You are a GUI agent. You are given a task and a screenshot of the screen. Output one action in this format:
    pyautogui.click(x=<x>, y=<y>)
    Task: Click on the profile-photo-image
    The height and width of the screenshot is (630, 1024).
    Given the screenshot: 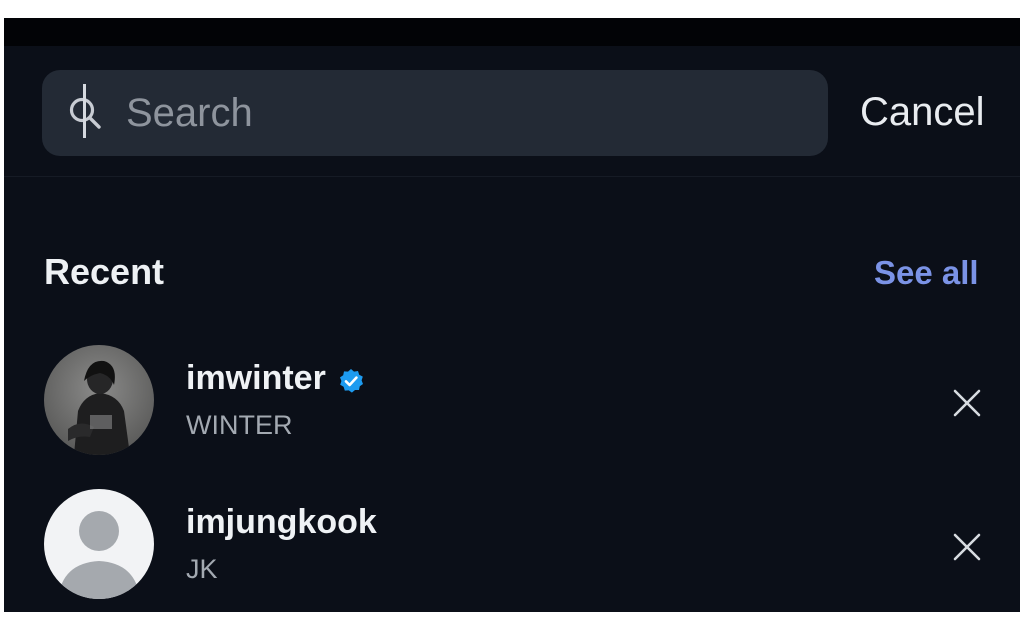 What is the action you would take?
    pyautogui.click(x=99, y=400)
    